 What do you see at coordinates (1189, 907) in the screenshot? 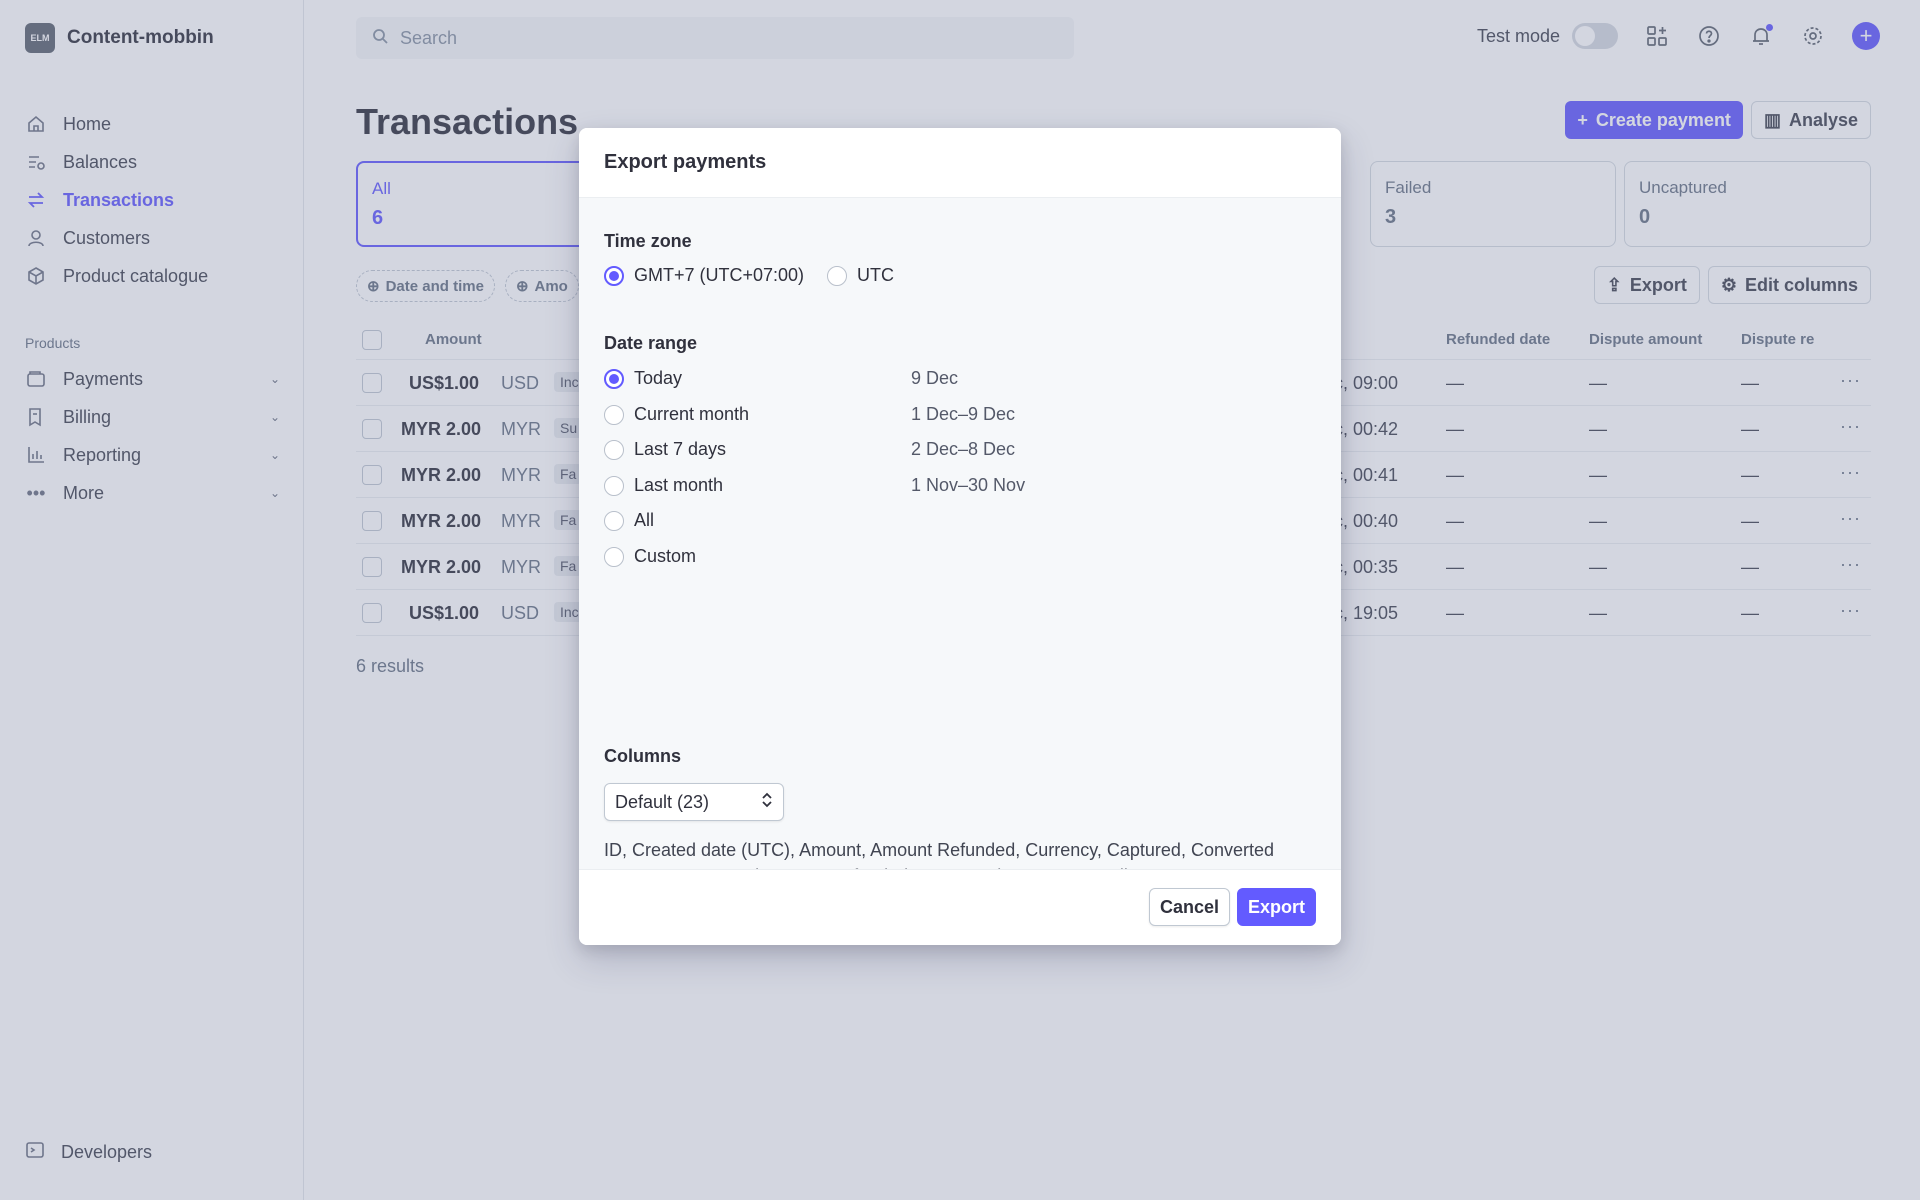
I see `cancel-button: Cancel` at bounding box center [1189, 907].